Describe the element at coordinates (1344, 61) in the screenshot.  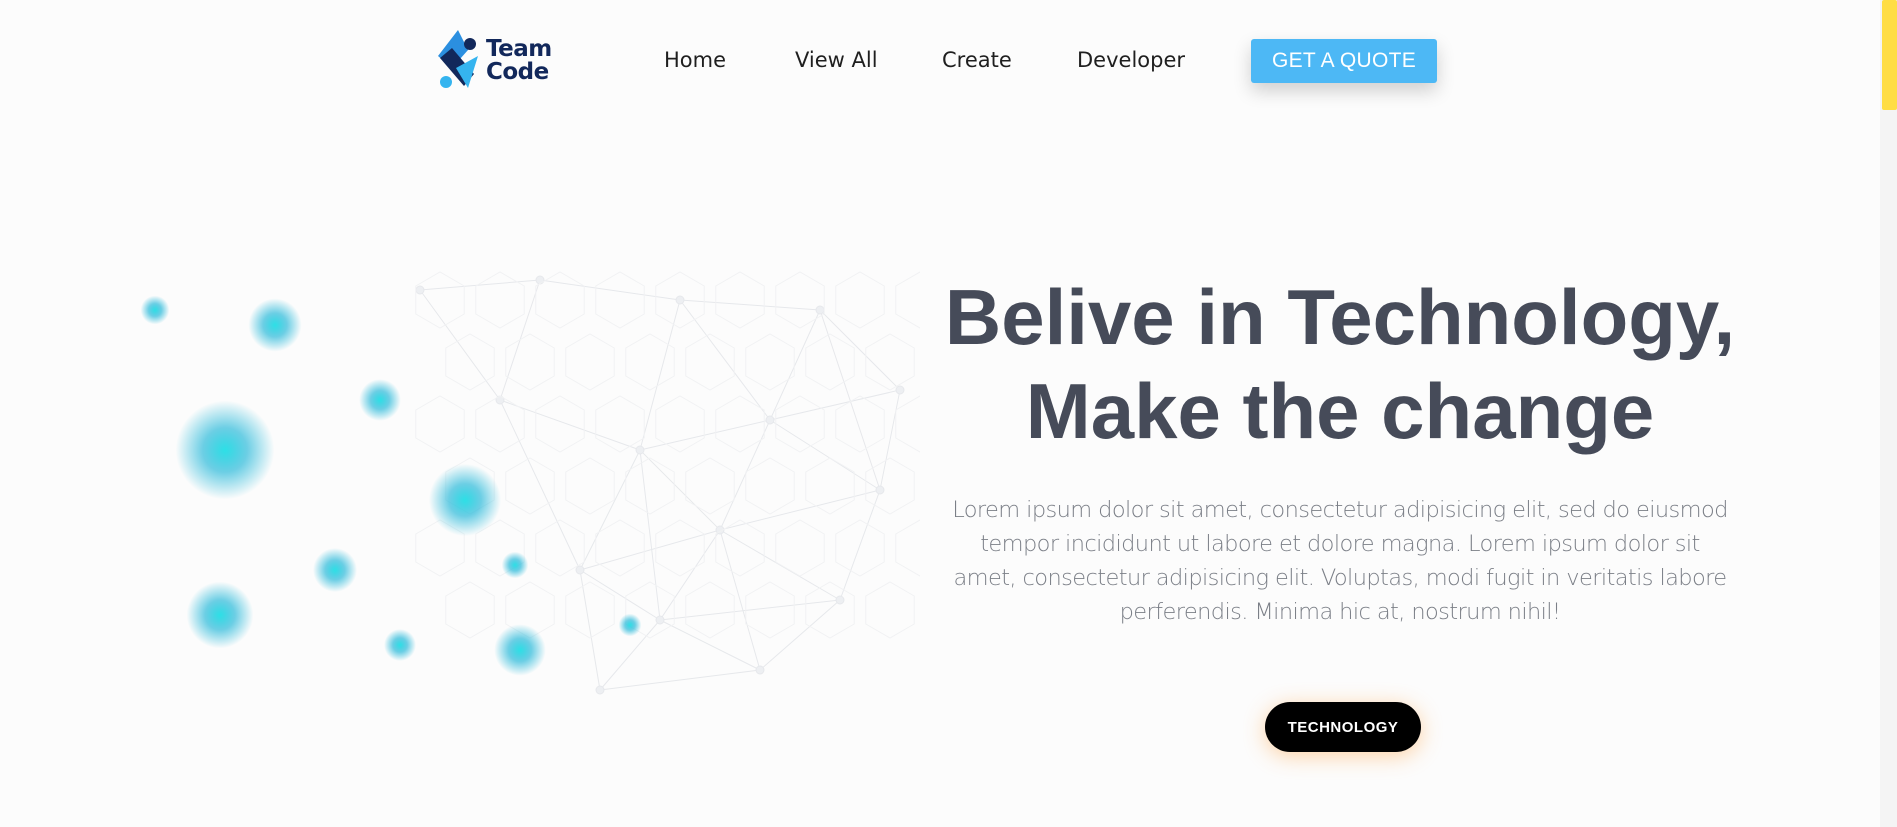
I see `get-a-quote-button: GET A QUOTE` at that location.